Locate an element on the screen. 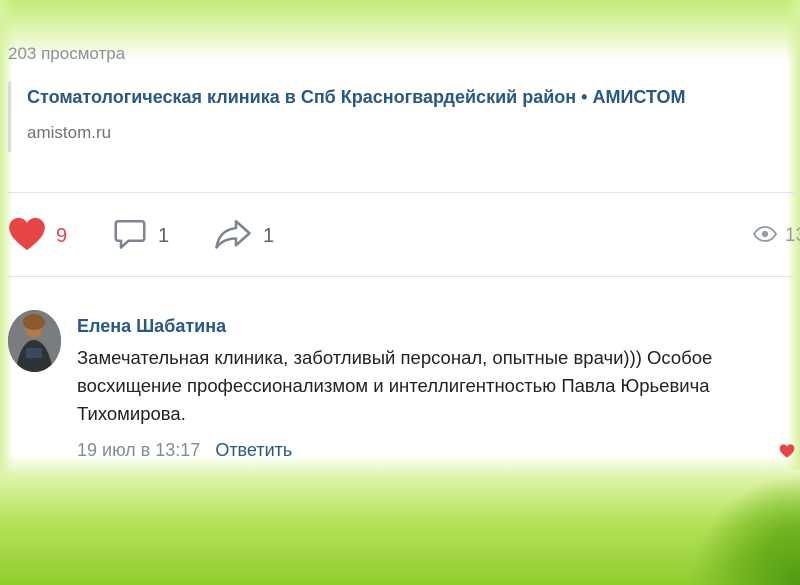  avatar is located at coordinates (34, 341).